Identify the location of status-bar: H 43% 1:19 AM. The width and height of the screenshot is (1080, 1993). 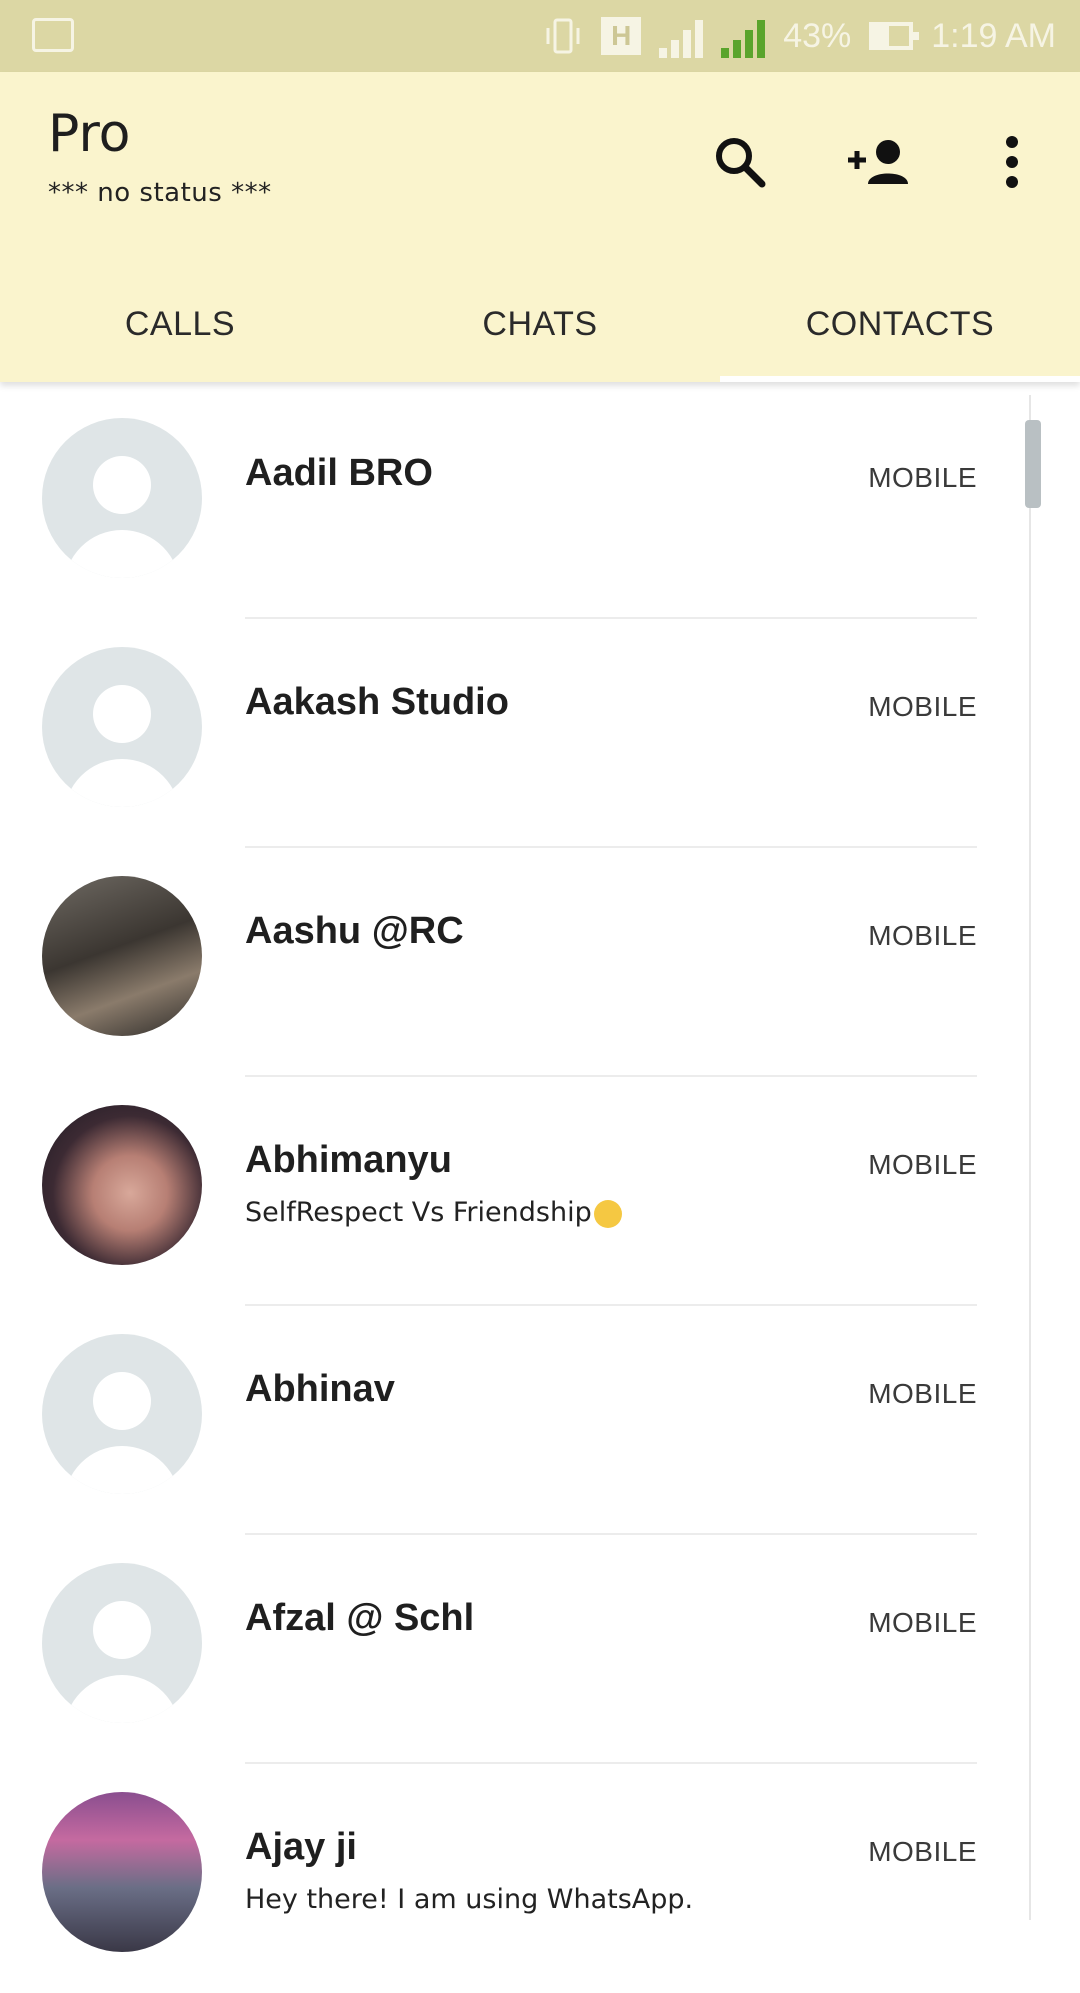
(540, 36).